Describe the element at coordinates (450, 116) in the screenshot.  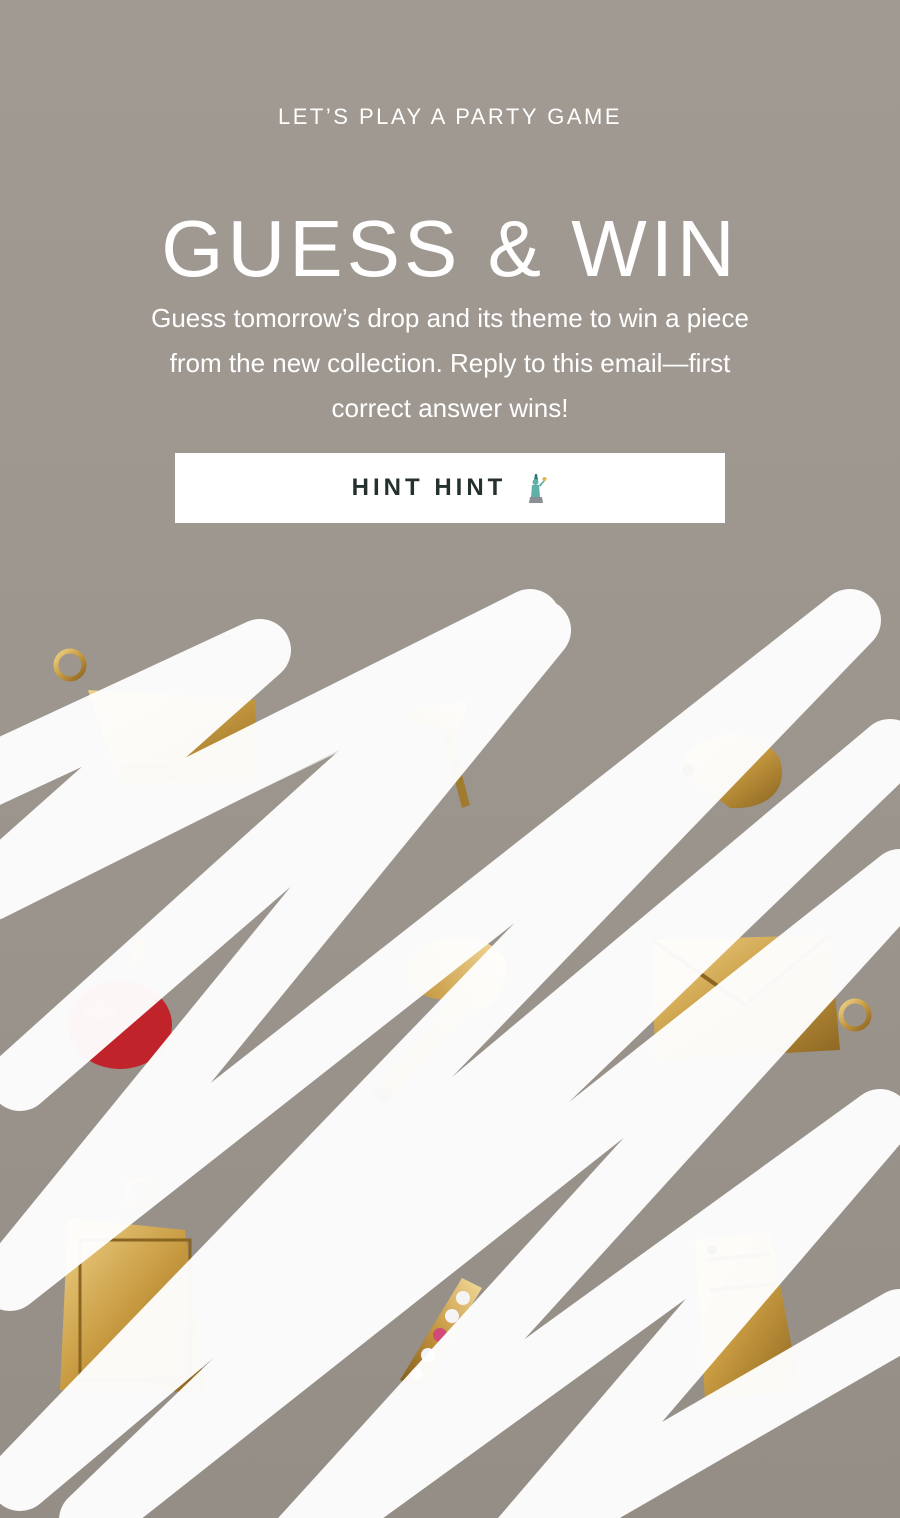
I see `eyebrow-text: LET’S PLAY A PARTY GAME` at that location.